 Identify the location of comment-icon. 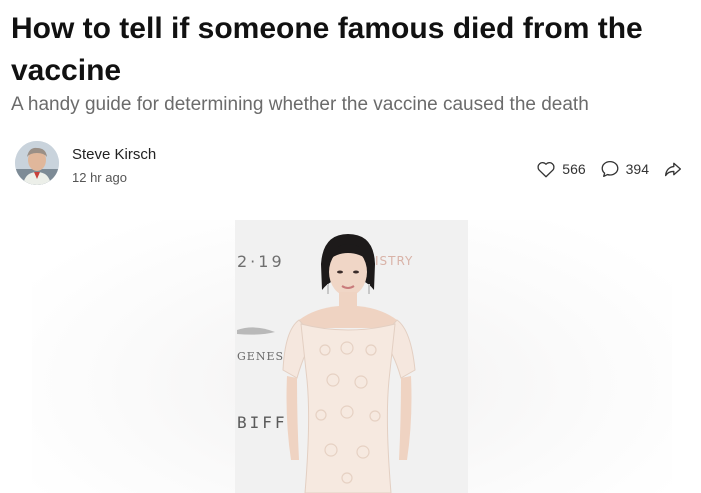
(610, 169).